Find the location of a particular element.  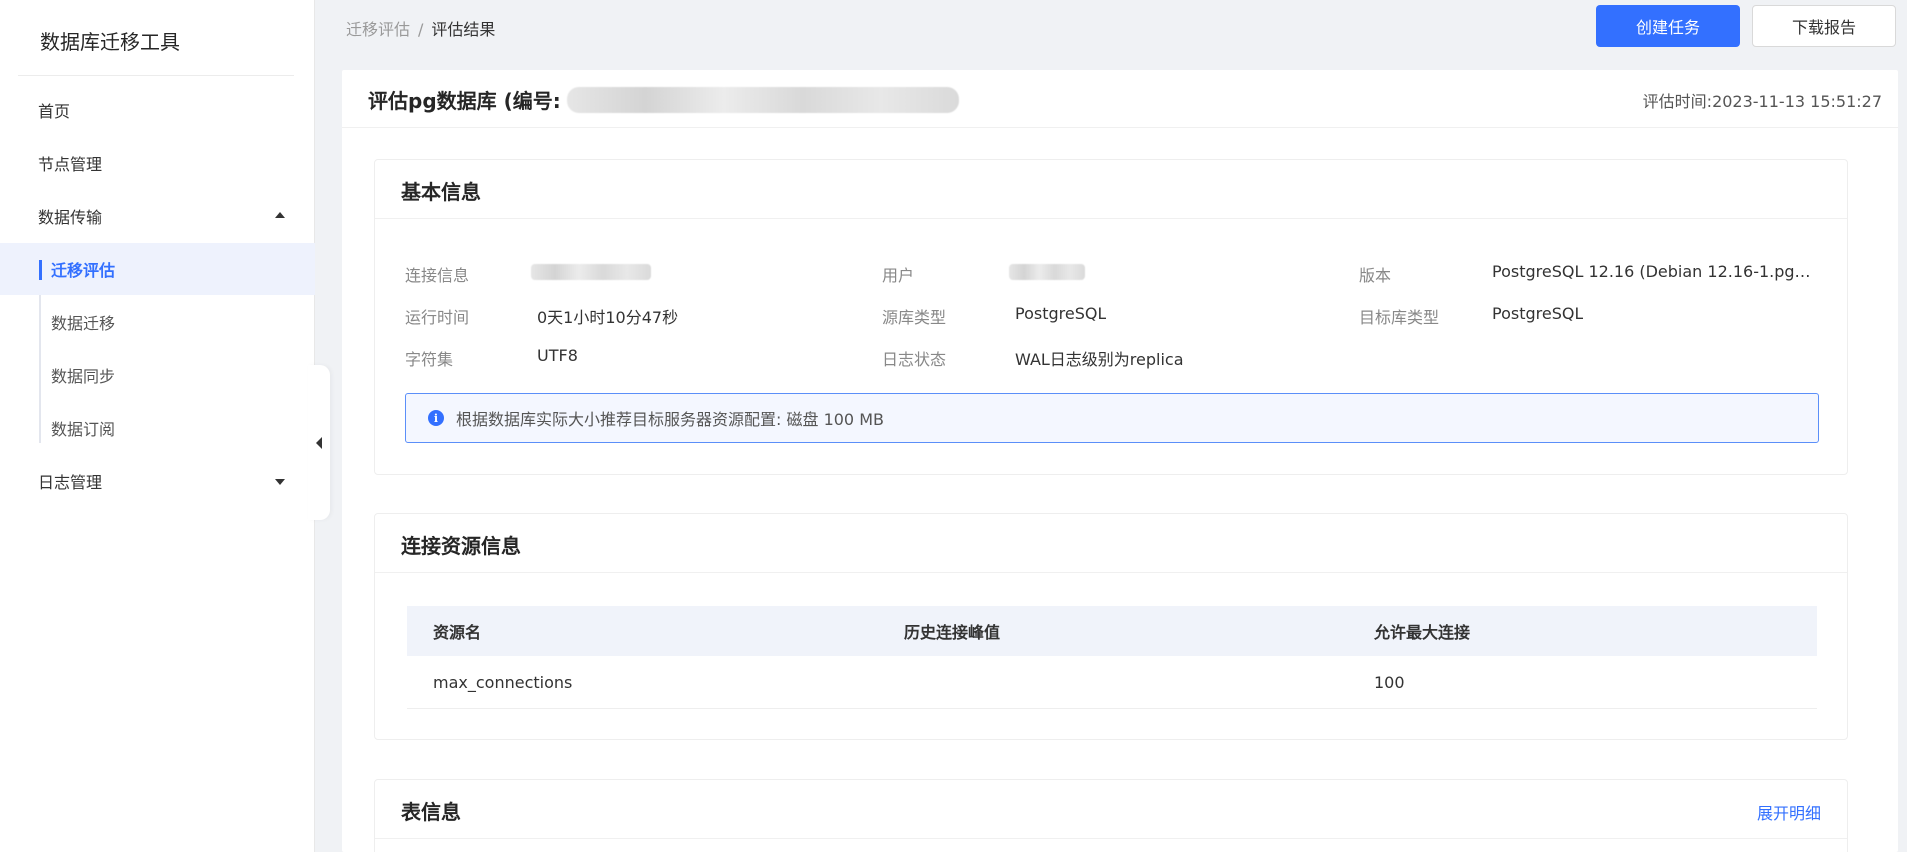

info-icon: i is located at coordinates (436, 418).